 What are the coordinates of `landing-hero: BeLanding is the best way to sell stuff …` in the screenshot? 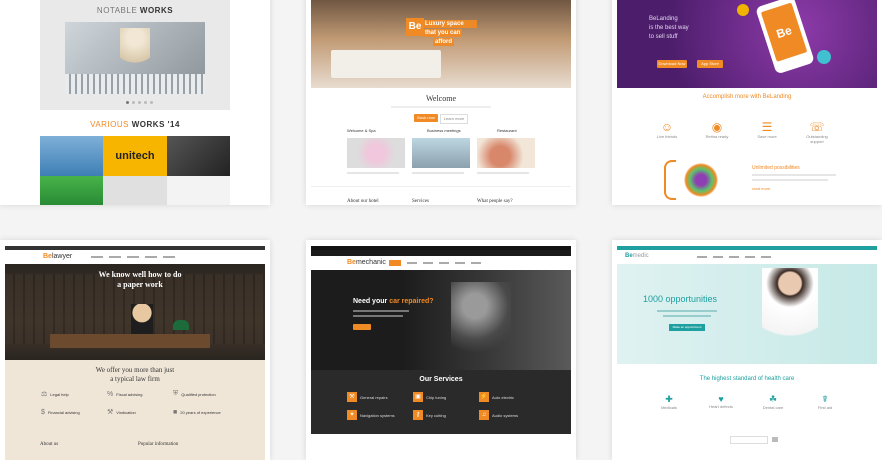 It's located at (747, 44).